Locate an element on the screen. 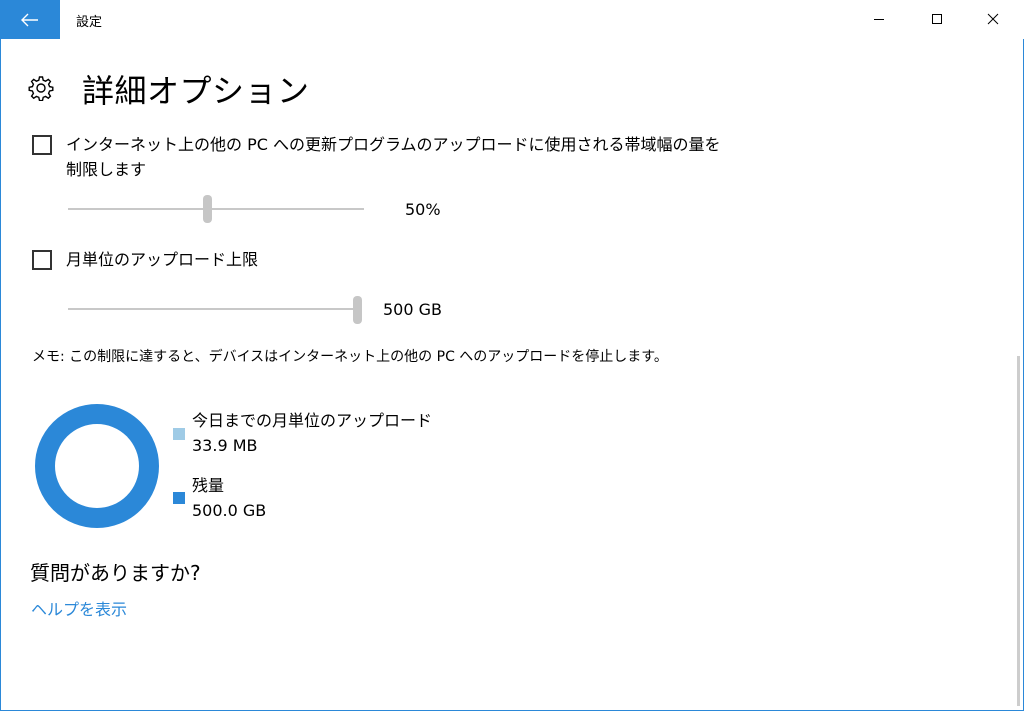  maximize-button is located at coordinates (937, 19).